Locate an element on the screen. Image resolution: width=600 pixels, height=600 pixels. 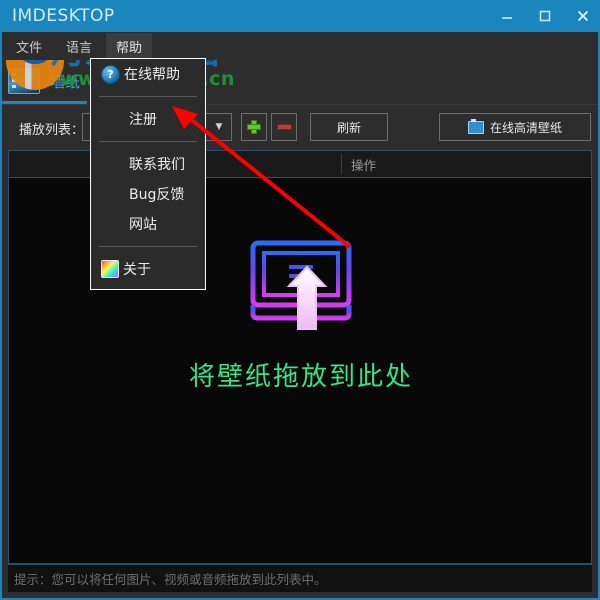
drop-zone-label: 将壁纸拖放到此处 is located at coordinates (300, 377).